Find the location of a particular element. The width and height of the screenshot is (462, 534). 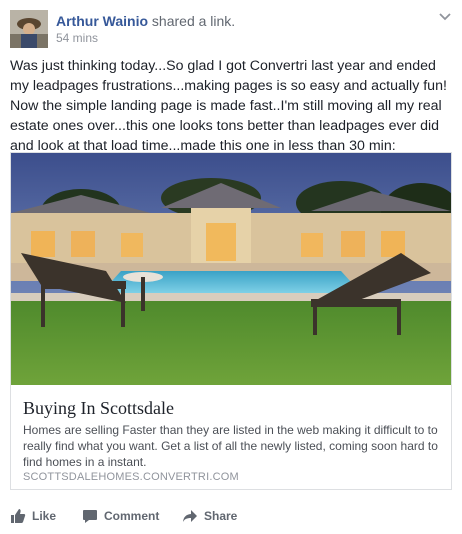

shared-text: shared a link. is located at coordinates (193, 21).